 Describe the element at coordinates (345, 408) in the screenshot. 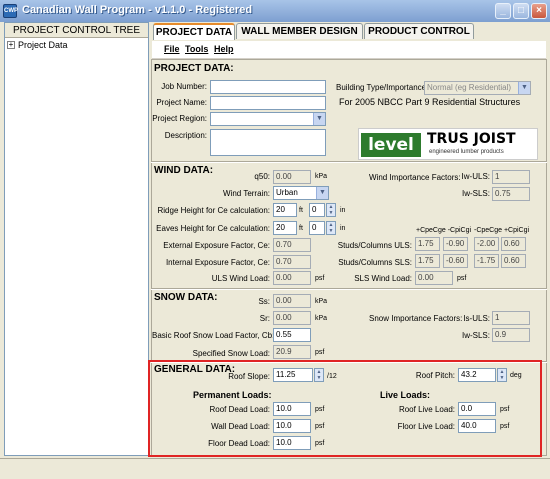

I see `general-data-highlight-box` at that location.